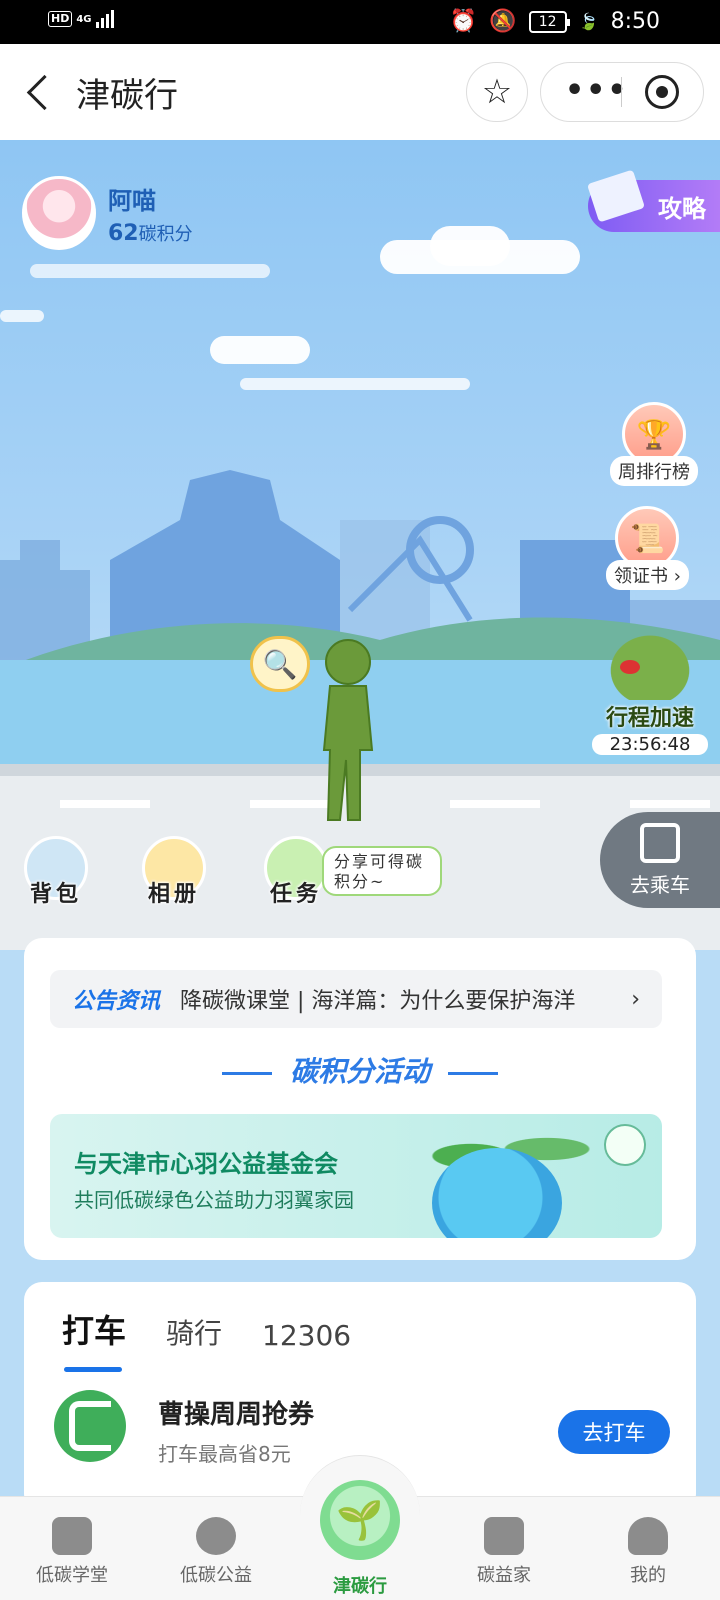 The height and width of the screenshot is (1600, 720). I want to click on take-bus-button: 去乘车, so click(660, 860).